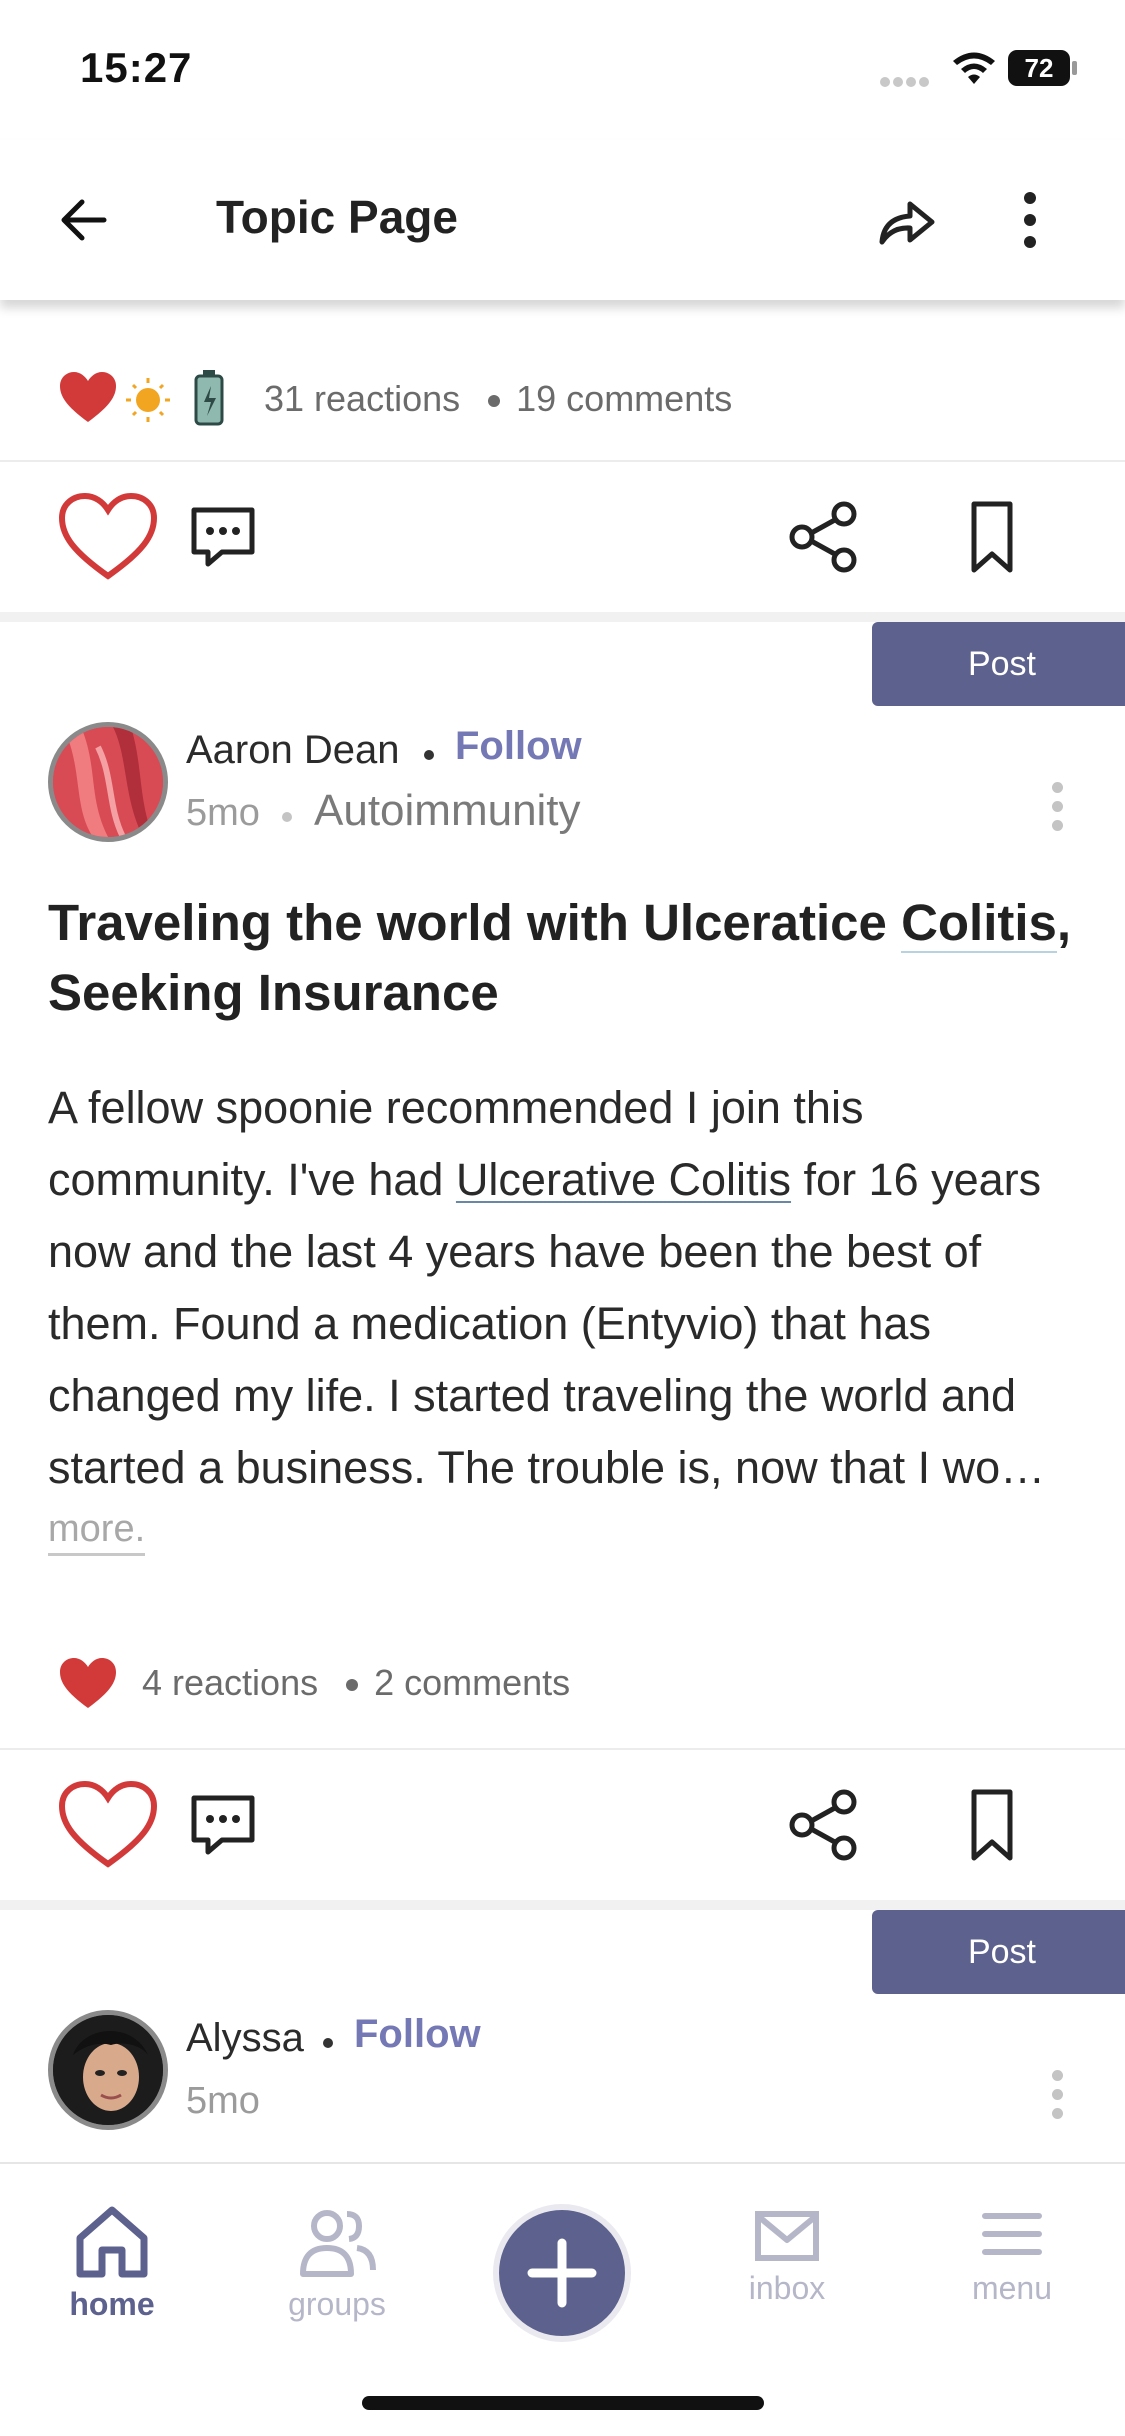 Image resolution: width=1125 pixels, height=2436 pixels. I want to click on status-bar: 15:27 72, so click(562, 70).